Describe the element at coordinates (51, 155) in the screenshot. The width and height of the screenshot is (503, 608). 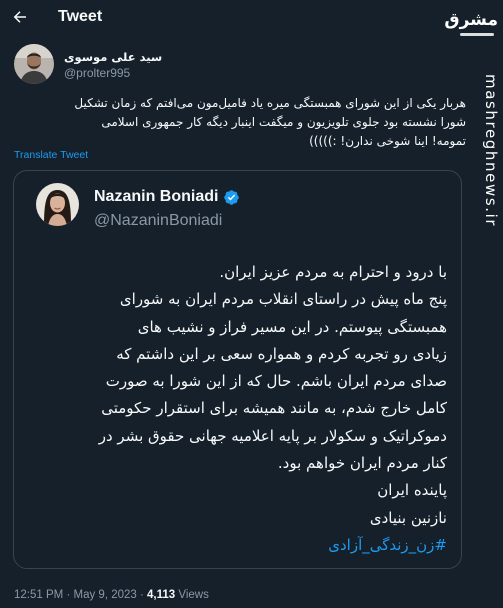
I see `translate-tweet-link: Translate Tweet` at that location.